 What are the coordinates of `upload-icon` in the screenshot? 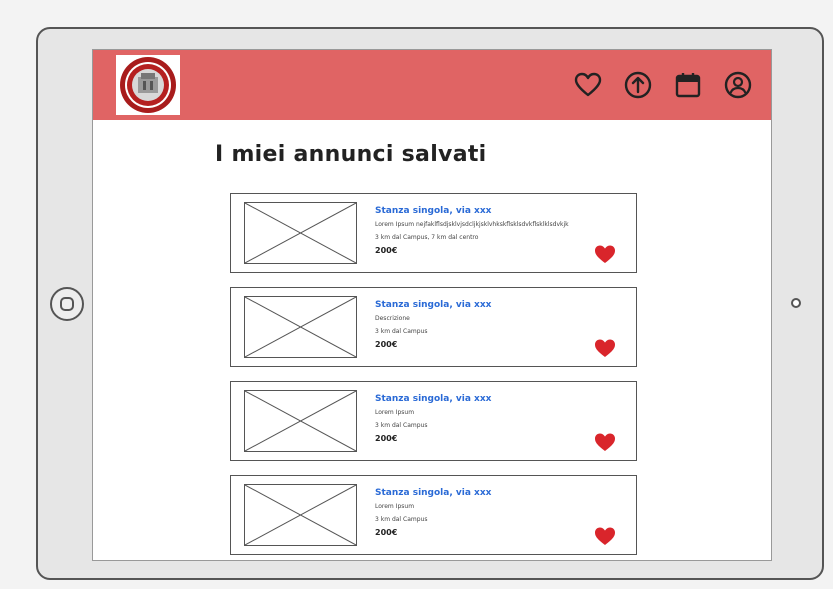 It's located at (638, 85).